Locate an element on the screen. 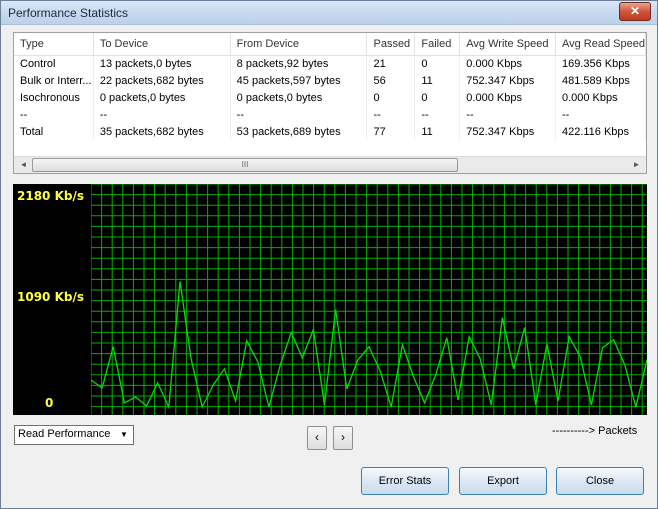 The width and height of the screenshot is (658, 509). column-header: To Device is located at coordinates (162, 44).